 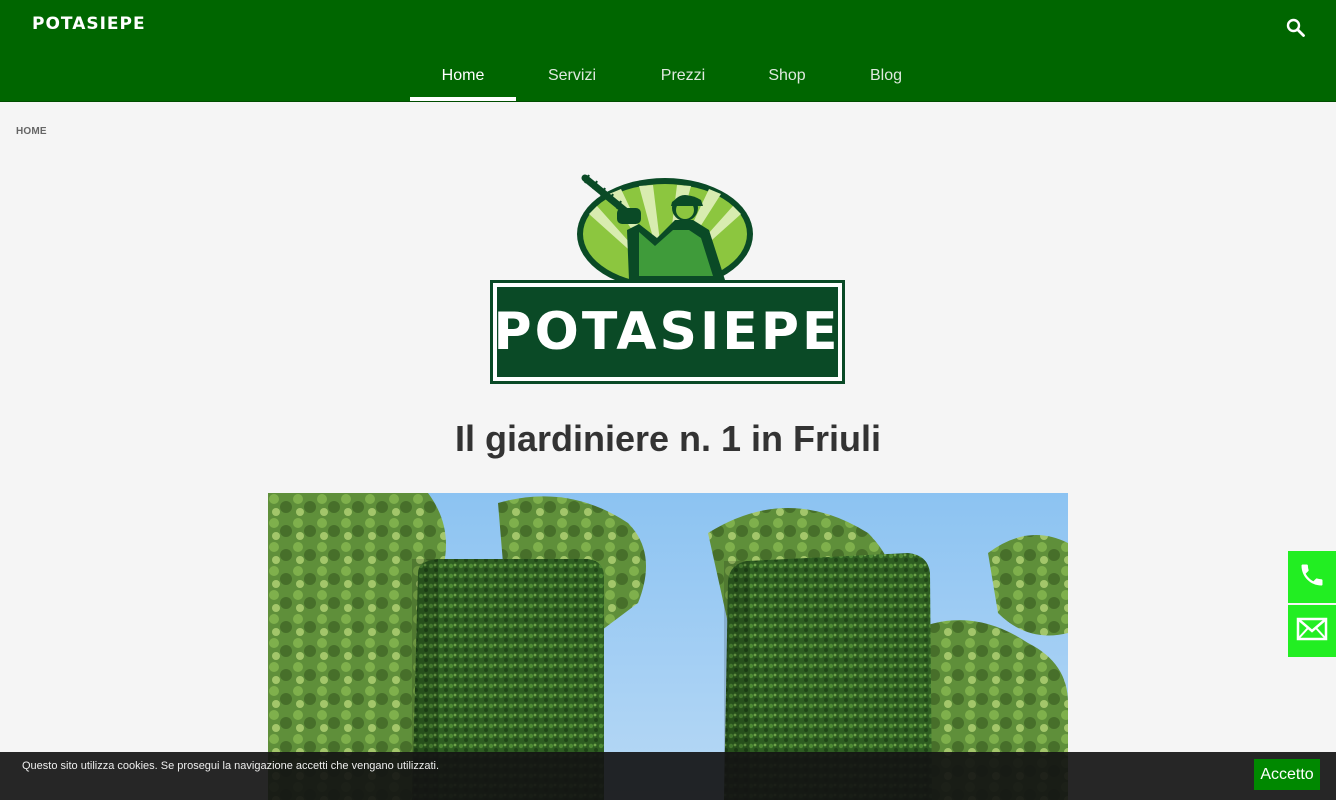 I want to click on breadcrumb: HOME, so click(x=31, y=131).